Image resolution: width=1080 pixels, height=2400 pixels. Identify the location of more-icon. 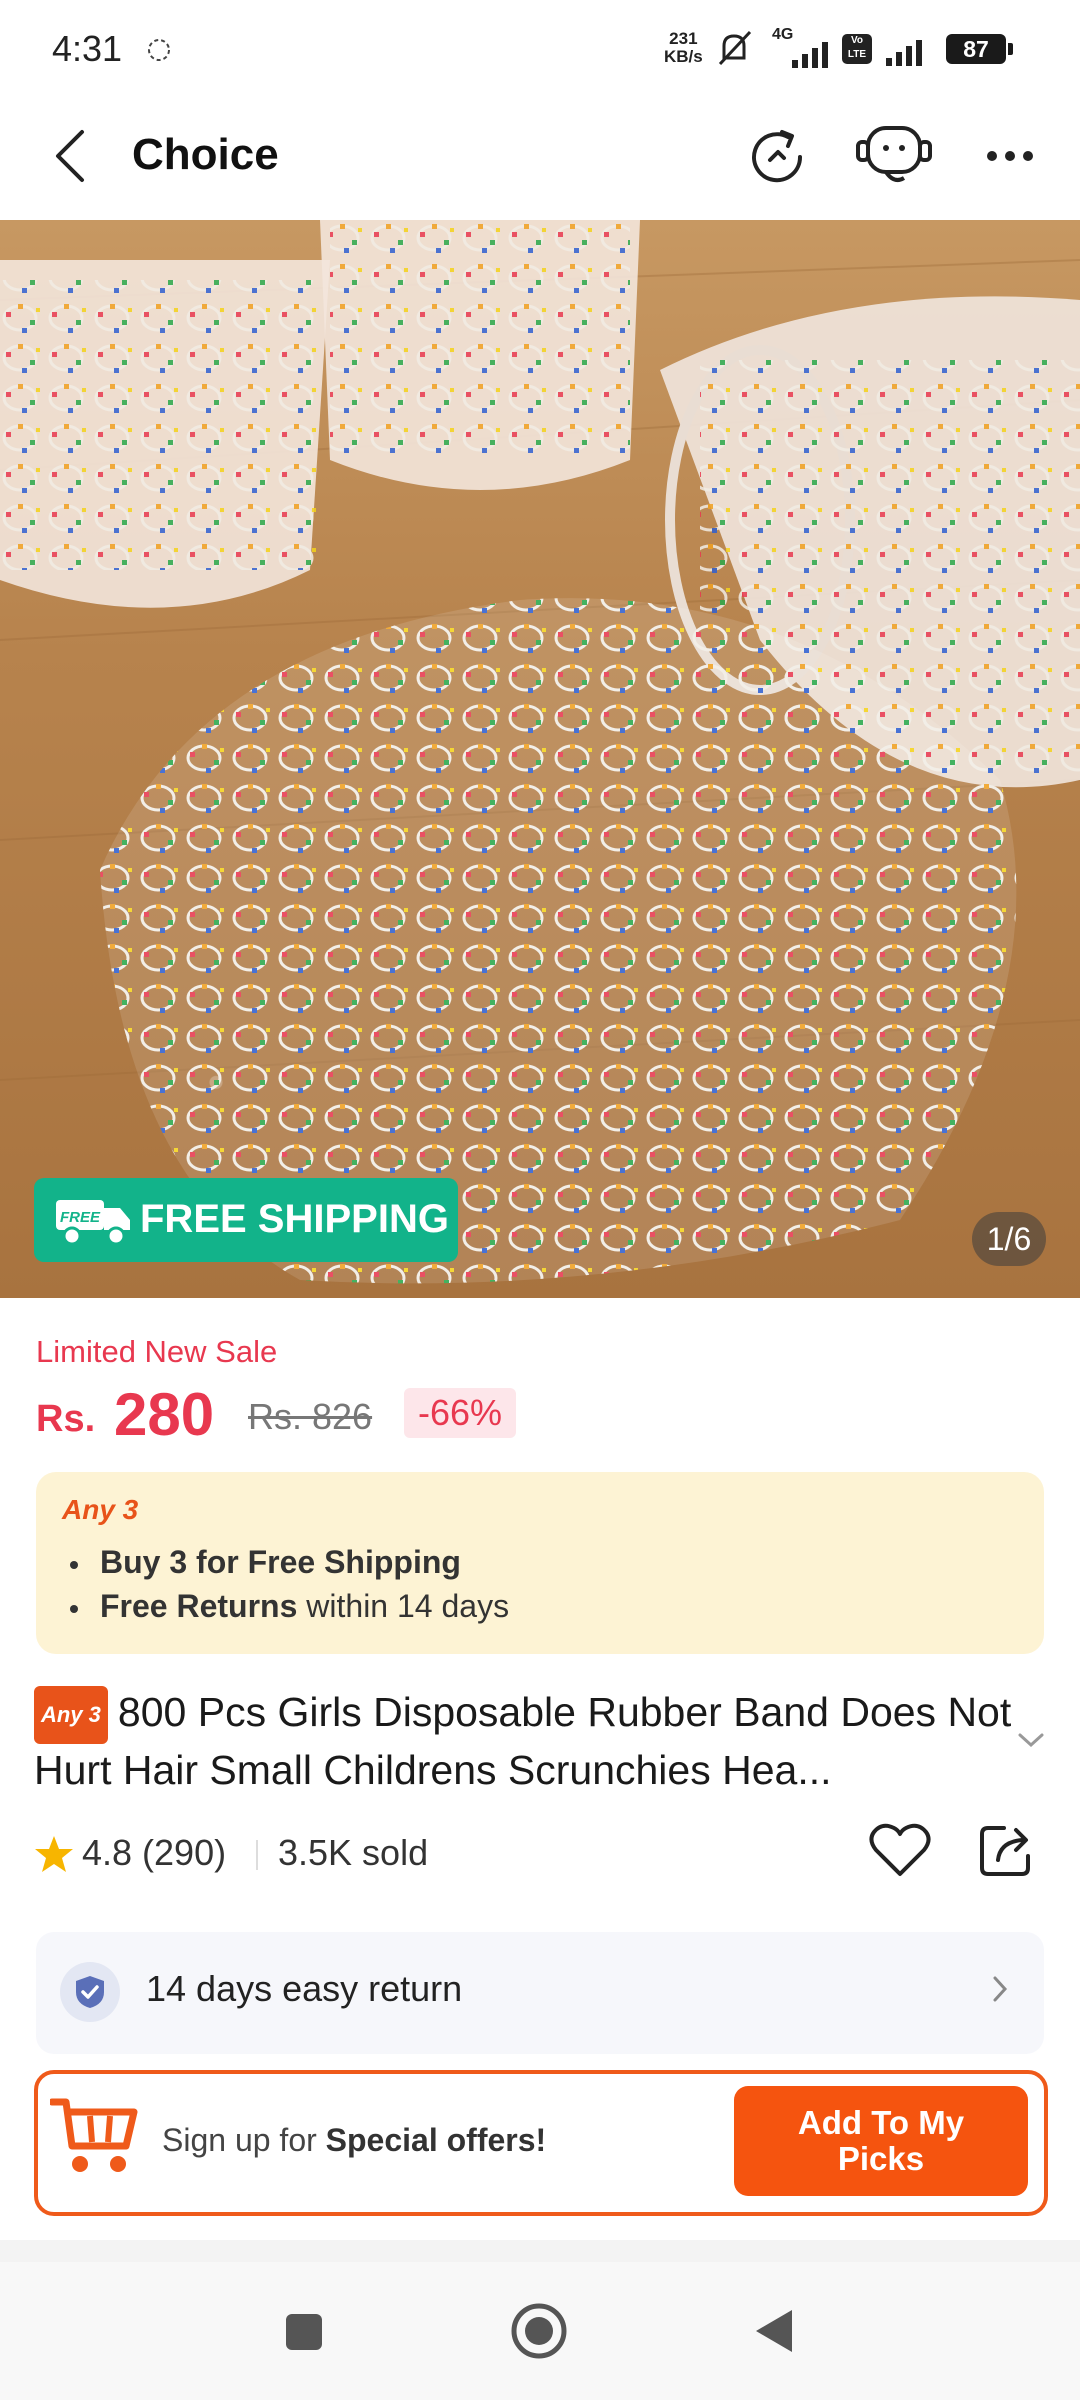
(1010, 156).